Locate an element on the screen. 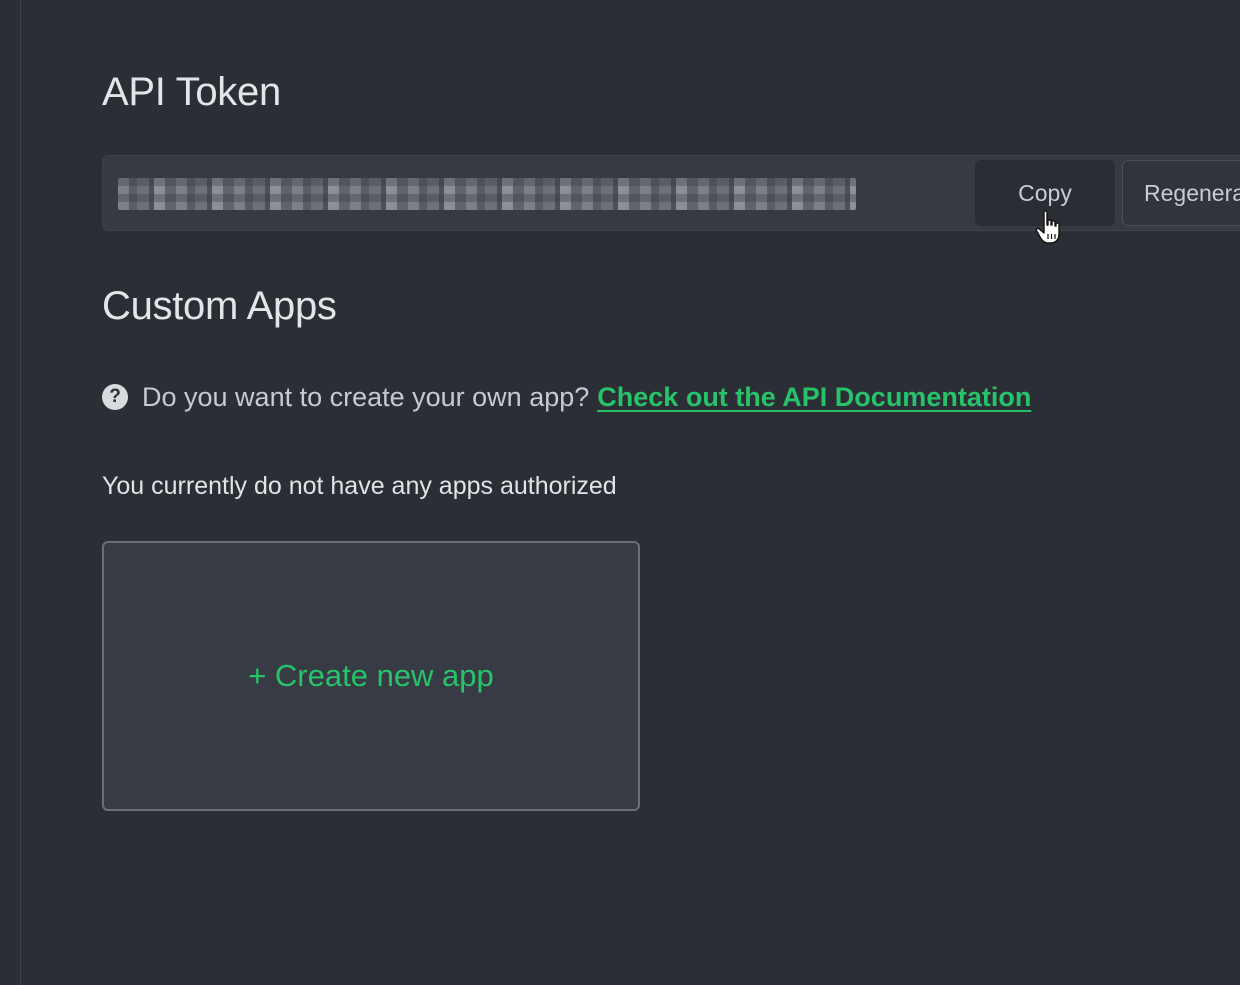 This screenshot has height=985, width=1240. help-text: Do you want to create your own app? is located at coordinates (366, 396).